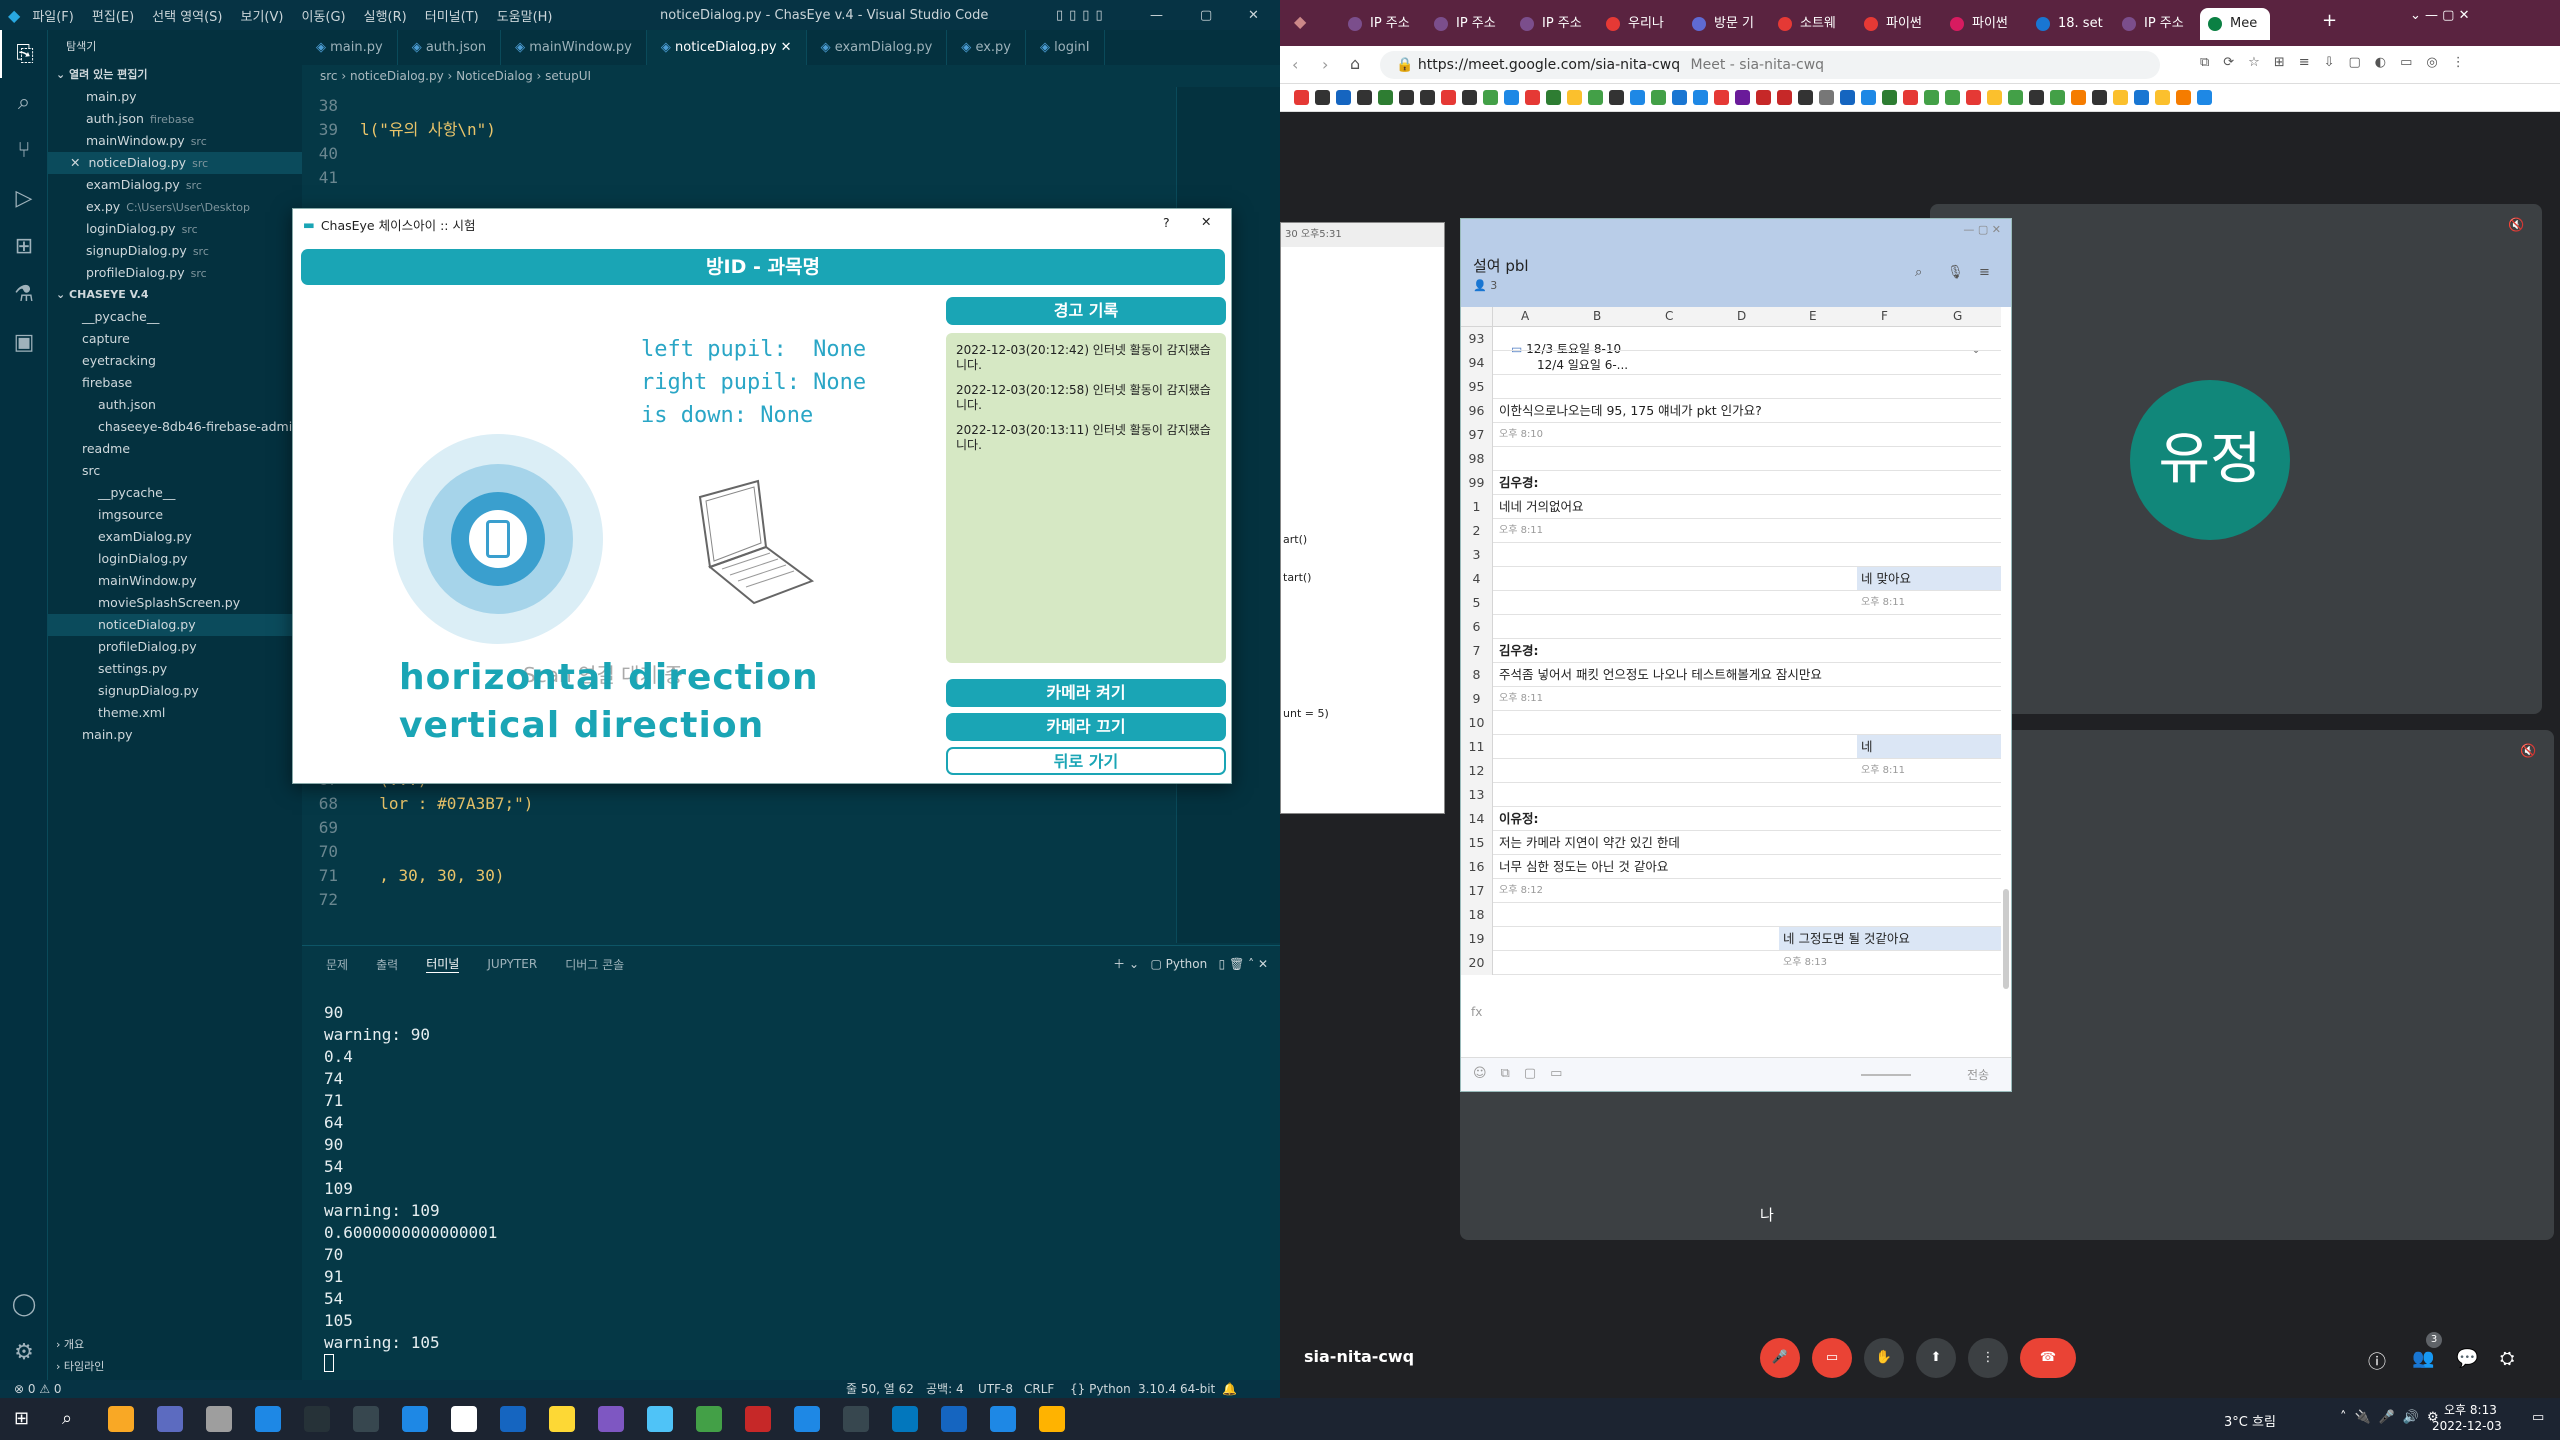 This screenshot has width=2560, height=1440. What do you see at coordinates (1731, 843) in the screenshot?
I see `sheet-row: 15 저는 카메라 지연이 약간 있긴 한데` at bounding box center [1731, 843].